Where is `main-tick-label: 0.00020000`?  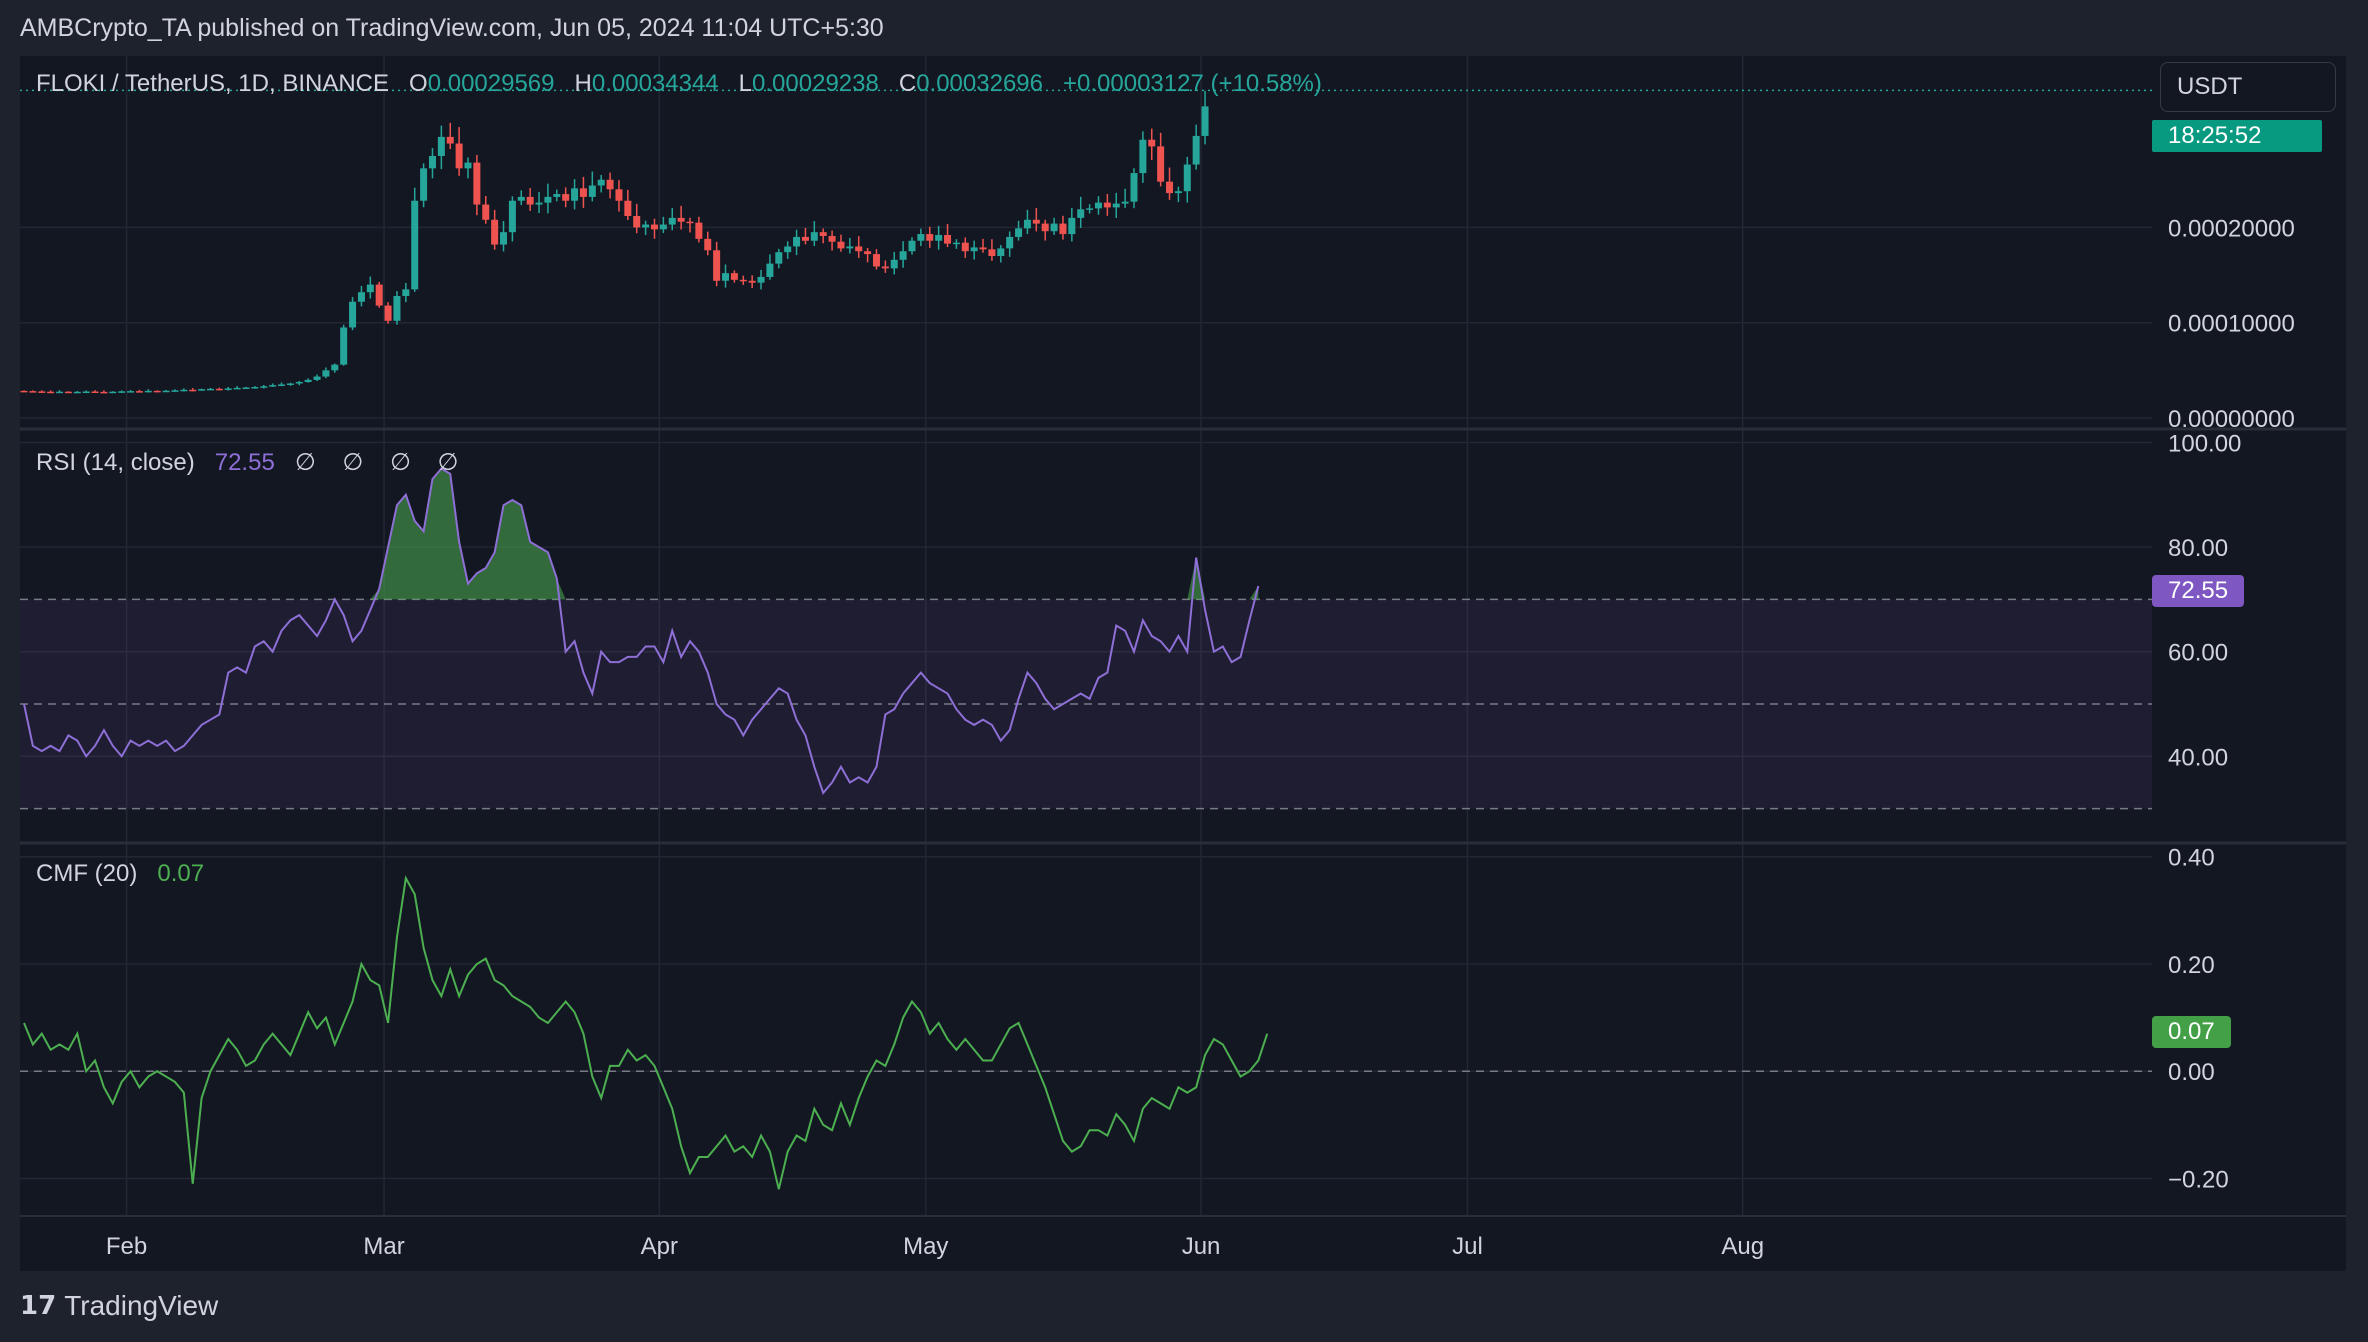
main-tick-label: 0.00020000 is located at coordinates (2231, 228).